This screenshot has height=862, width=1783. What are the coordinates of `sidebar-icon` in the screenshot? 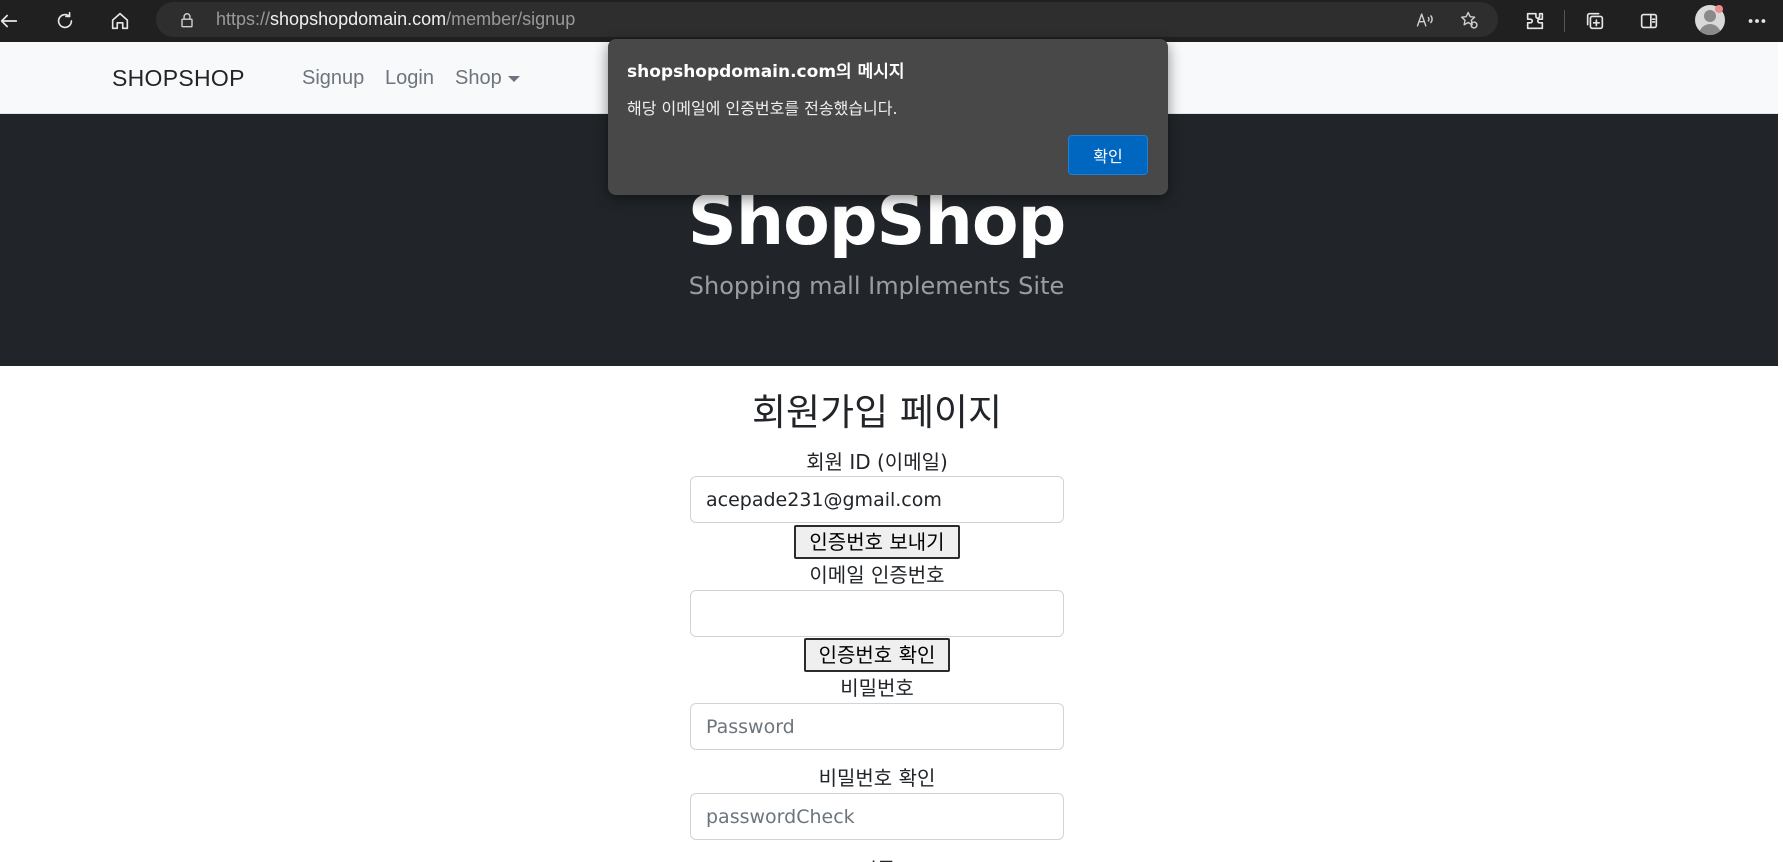 It's located at (1649, 21).